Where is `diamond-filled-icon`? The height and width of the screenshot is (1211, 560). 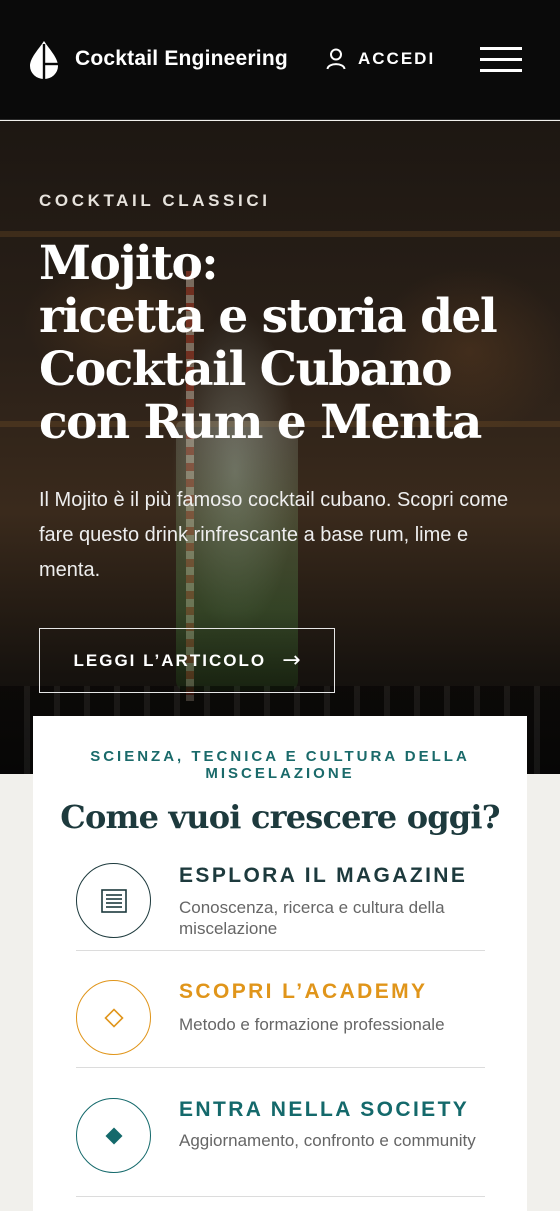 diamond-filled-icon is located at coordinates (113, 1135).